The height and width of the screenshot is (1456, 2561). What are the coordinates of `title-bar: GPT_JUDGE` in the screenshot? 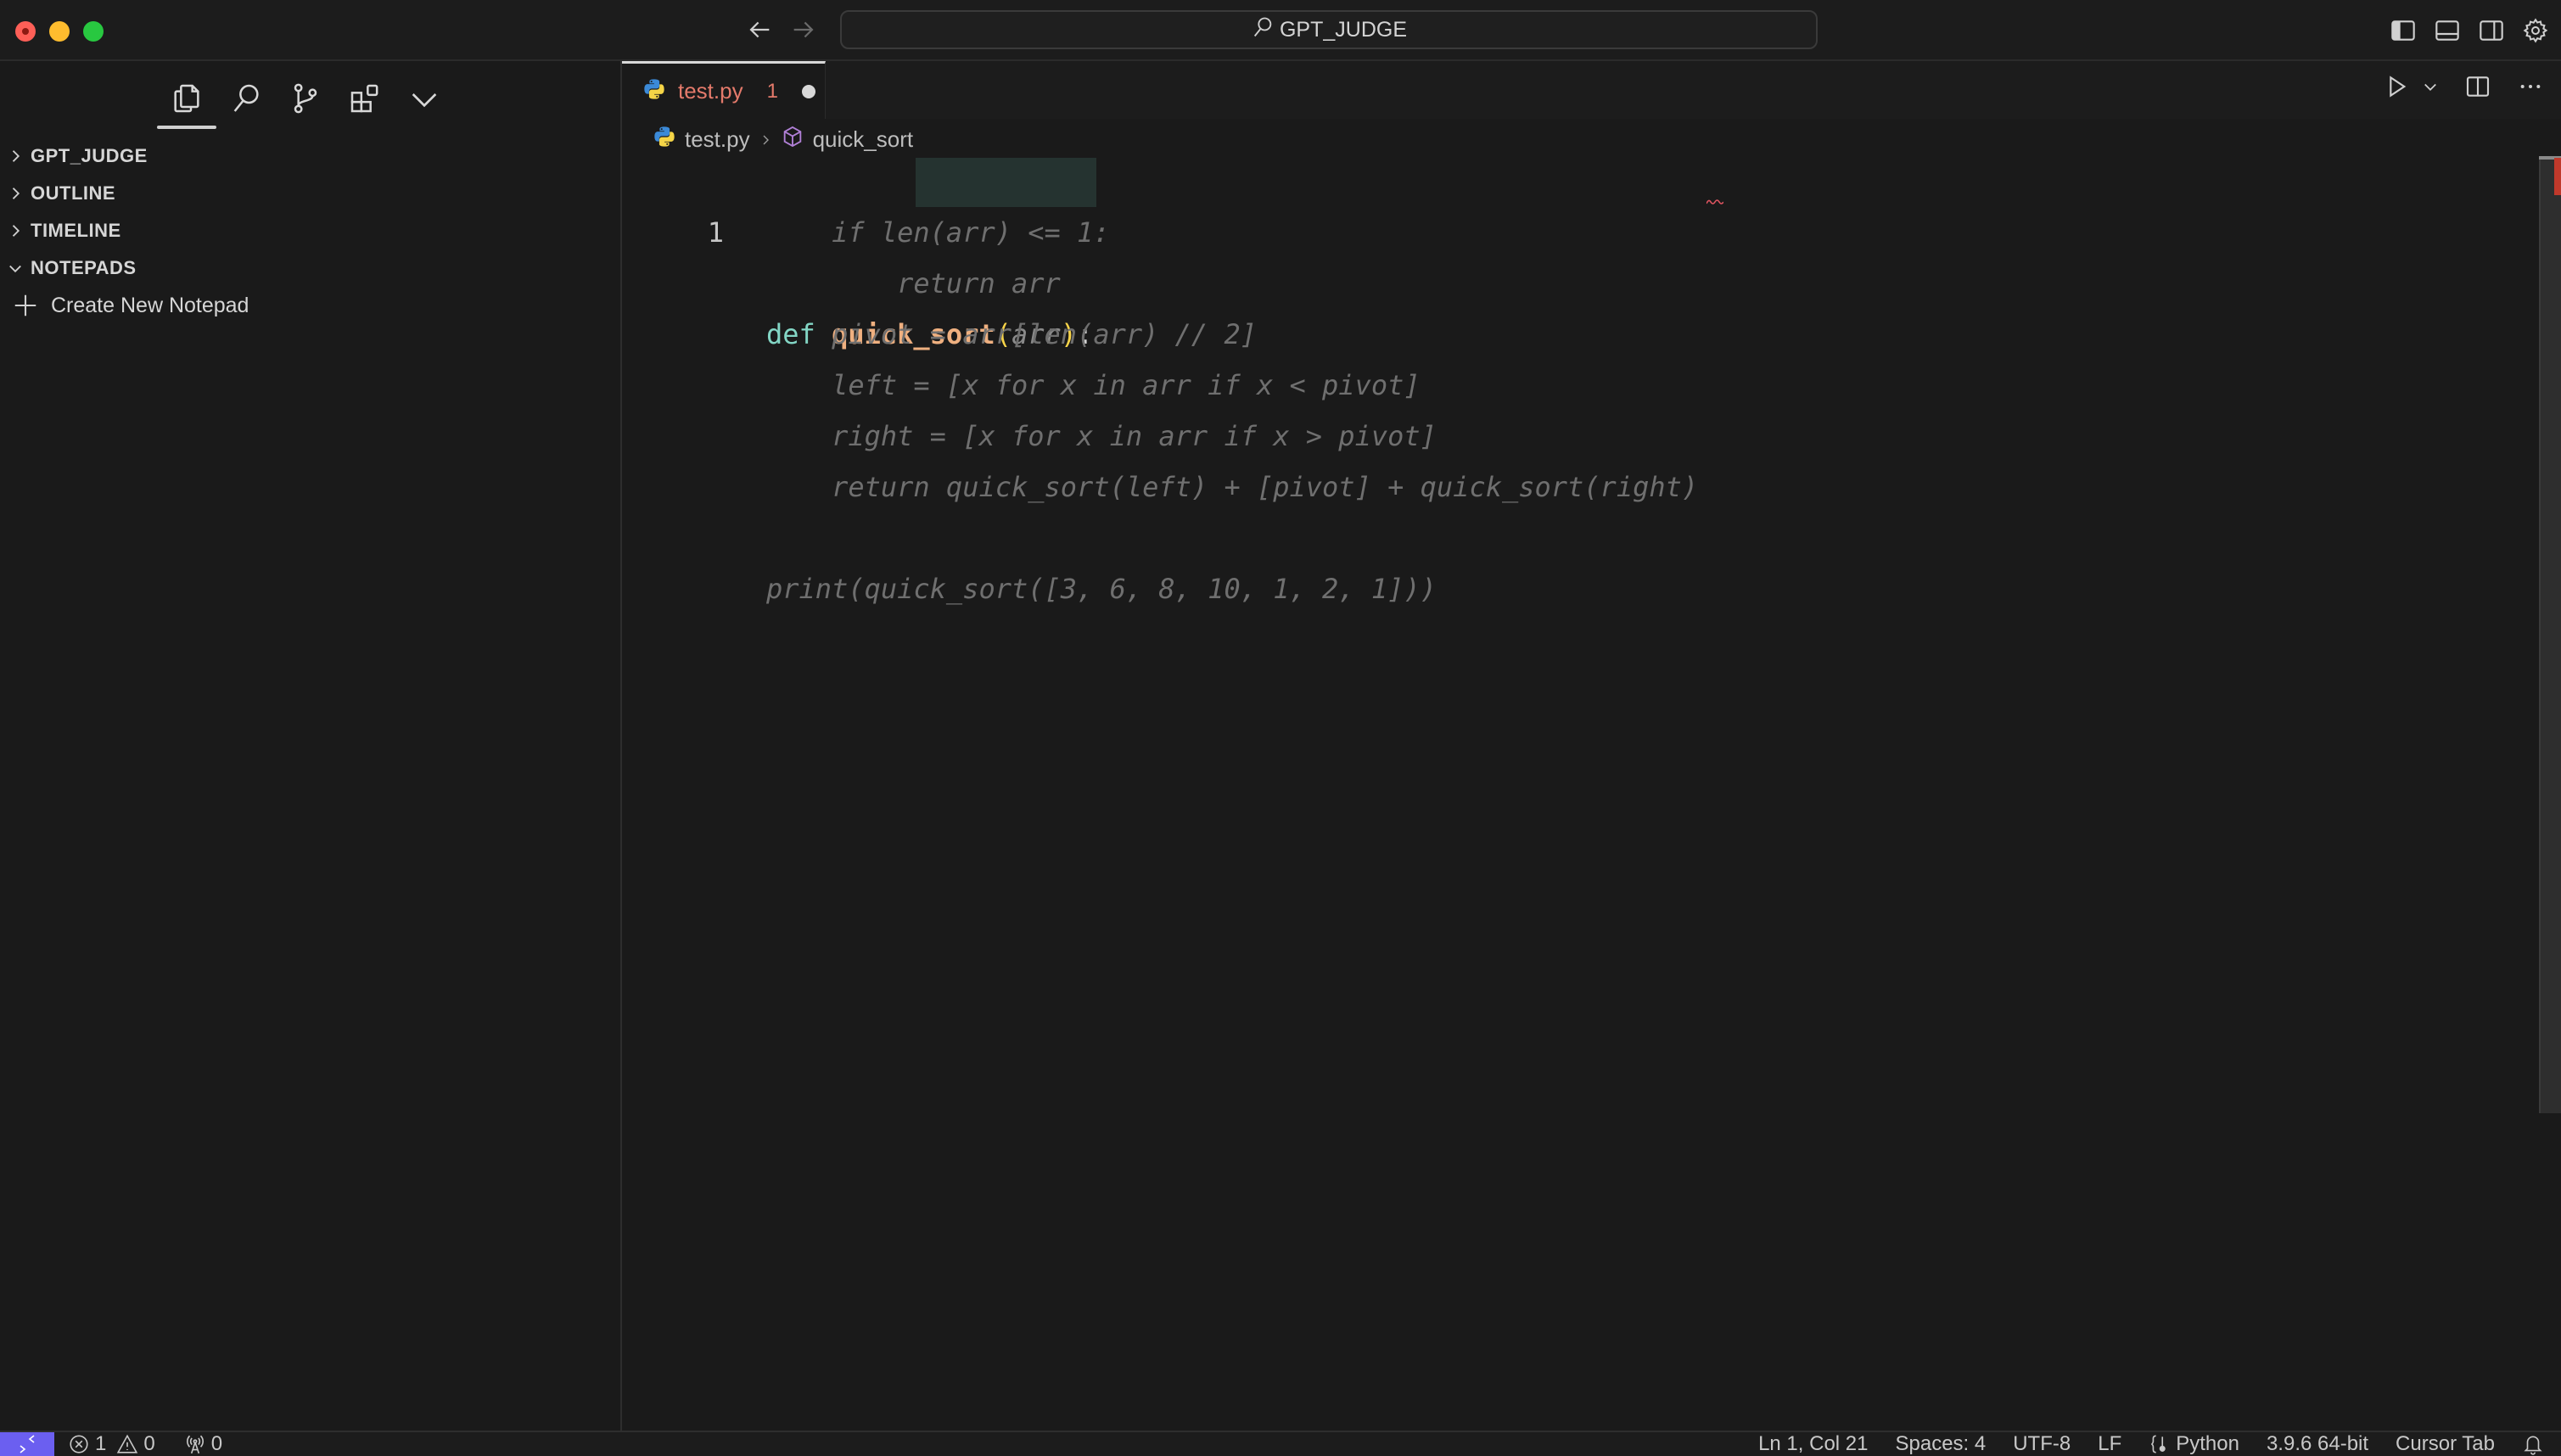 It's located at (1280, 30).